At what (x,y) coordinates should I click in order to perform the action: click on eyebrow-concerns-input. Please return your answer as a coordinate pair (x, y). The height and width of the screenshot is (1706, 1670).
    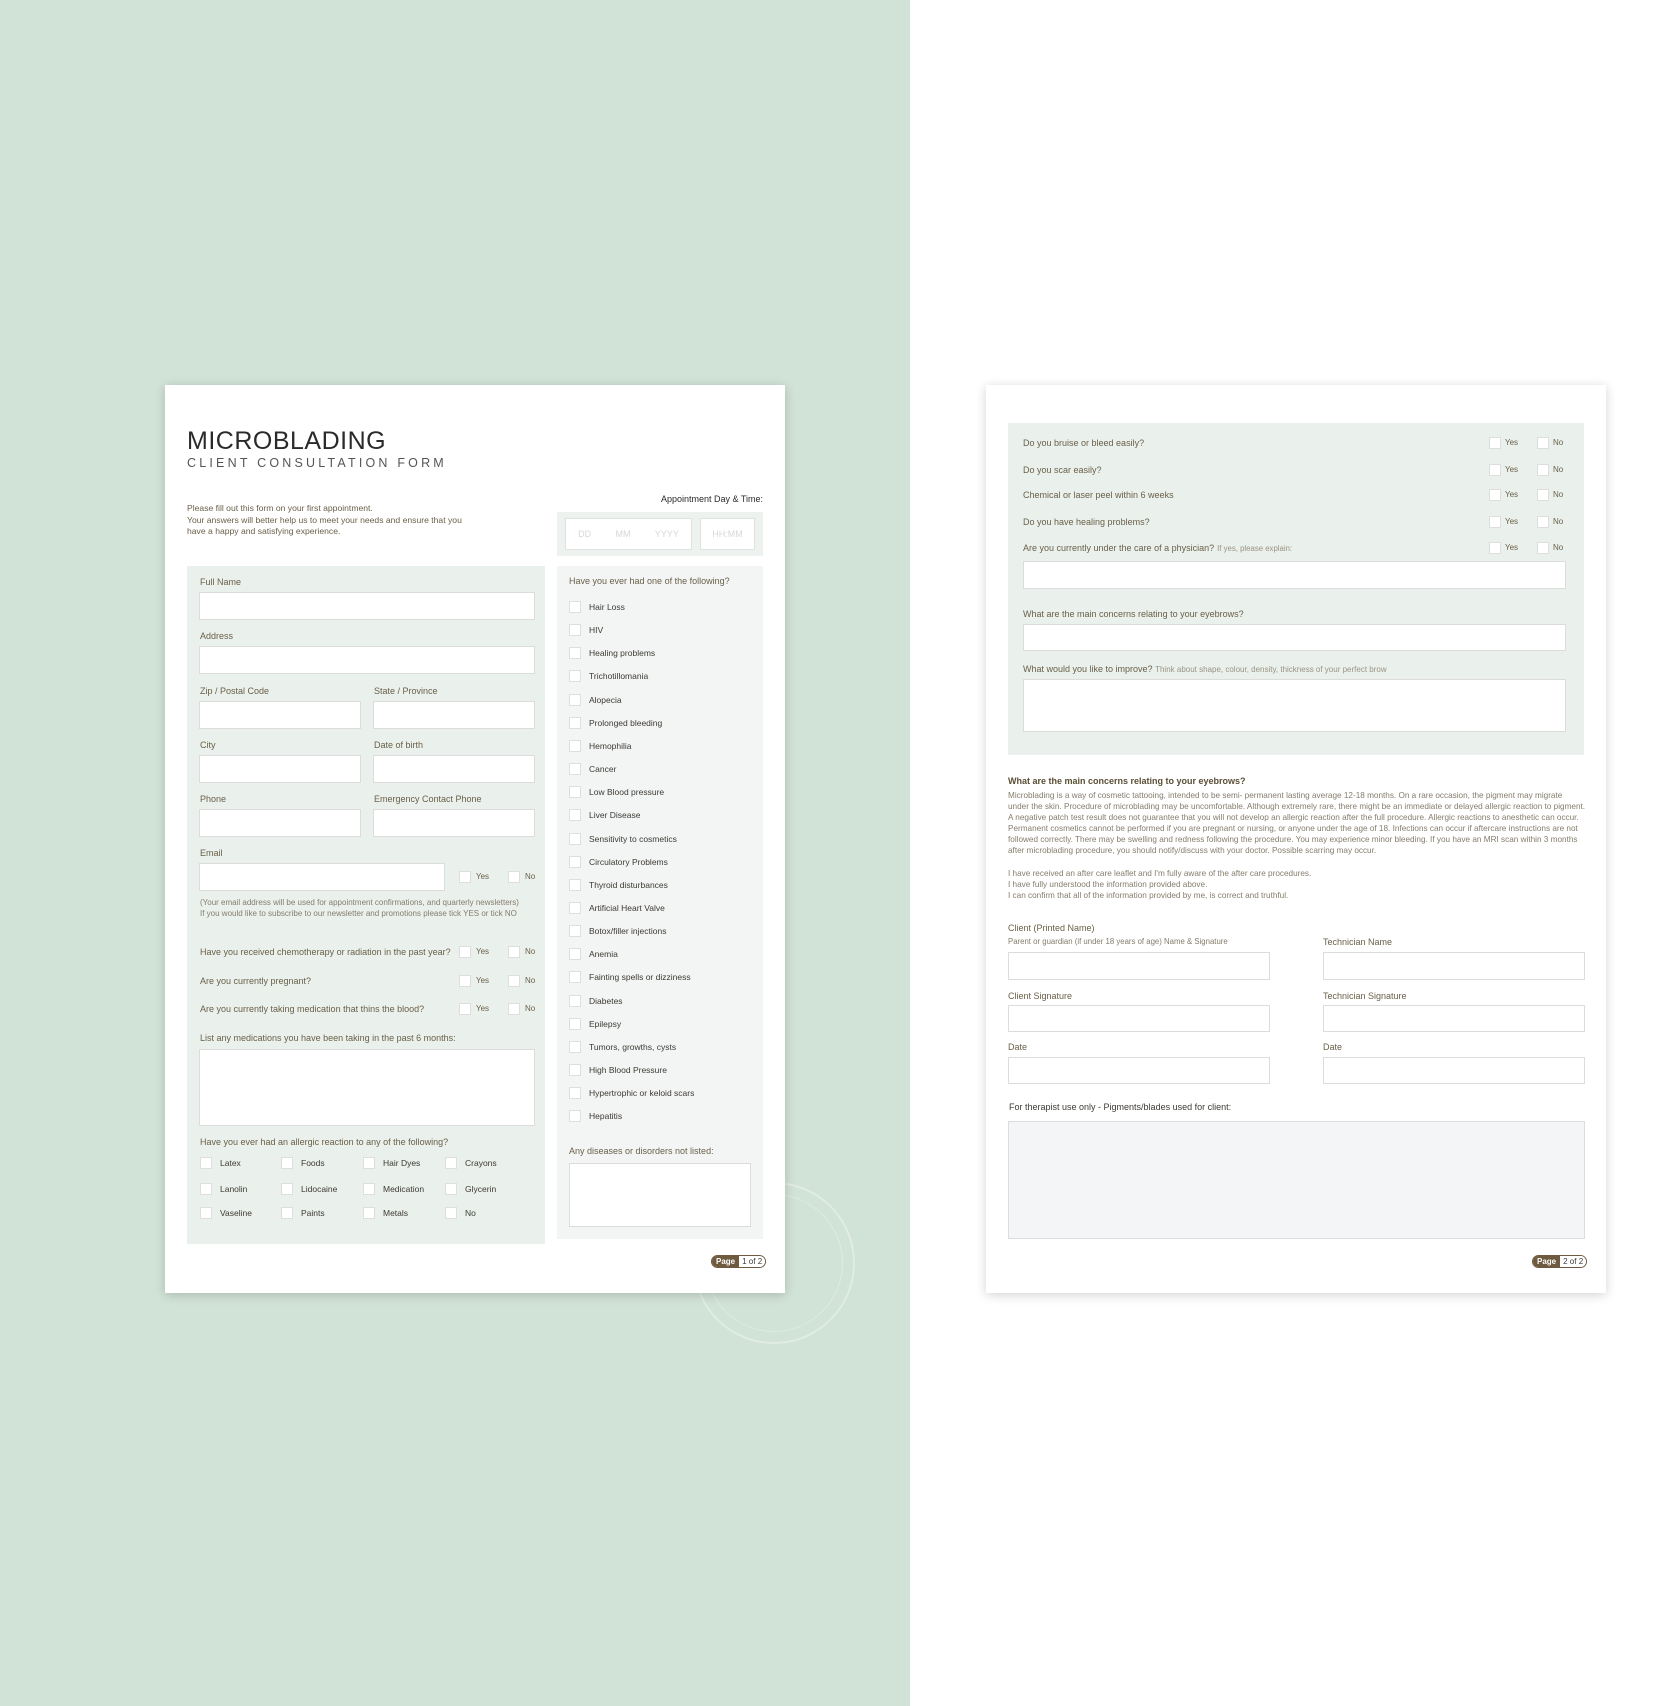
    Looking at the image, I should click on (1294, 637).